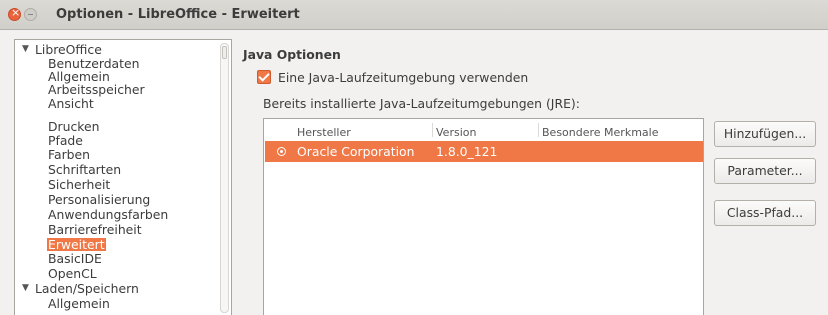 This screenshot has width=828, height=315. I want to click on minimize-window-icon, so click(30, 14).